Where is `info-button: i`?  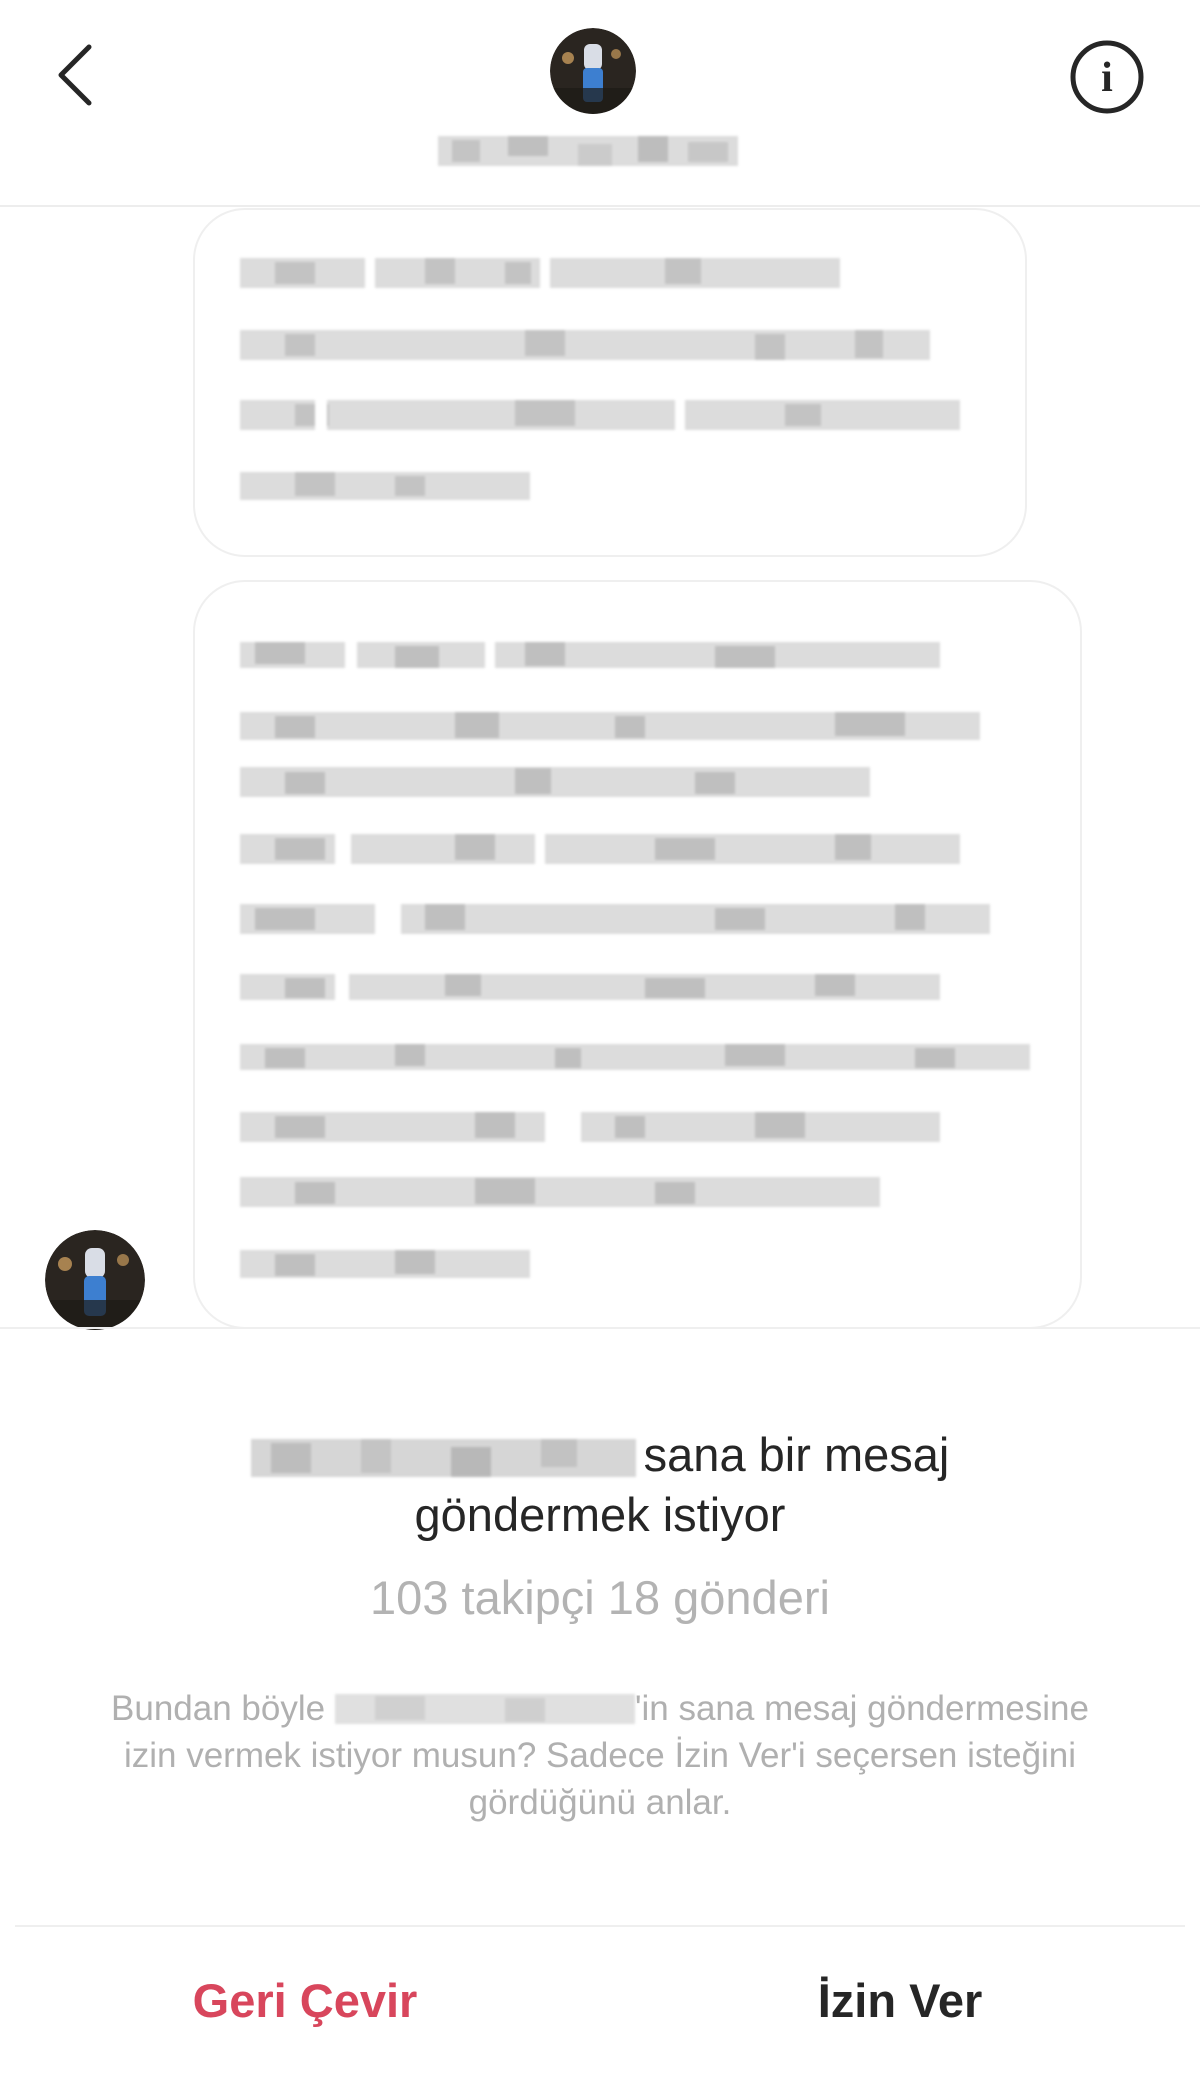
info-button: i is located at coordinates (1107, 77).